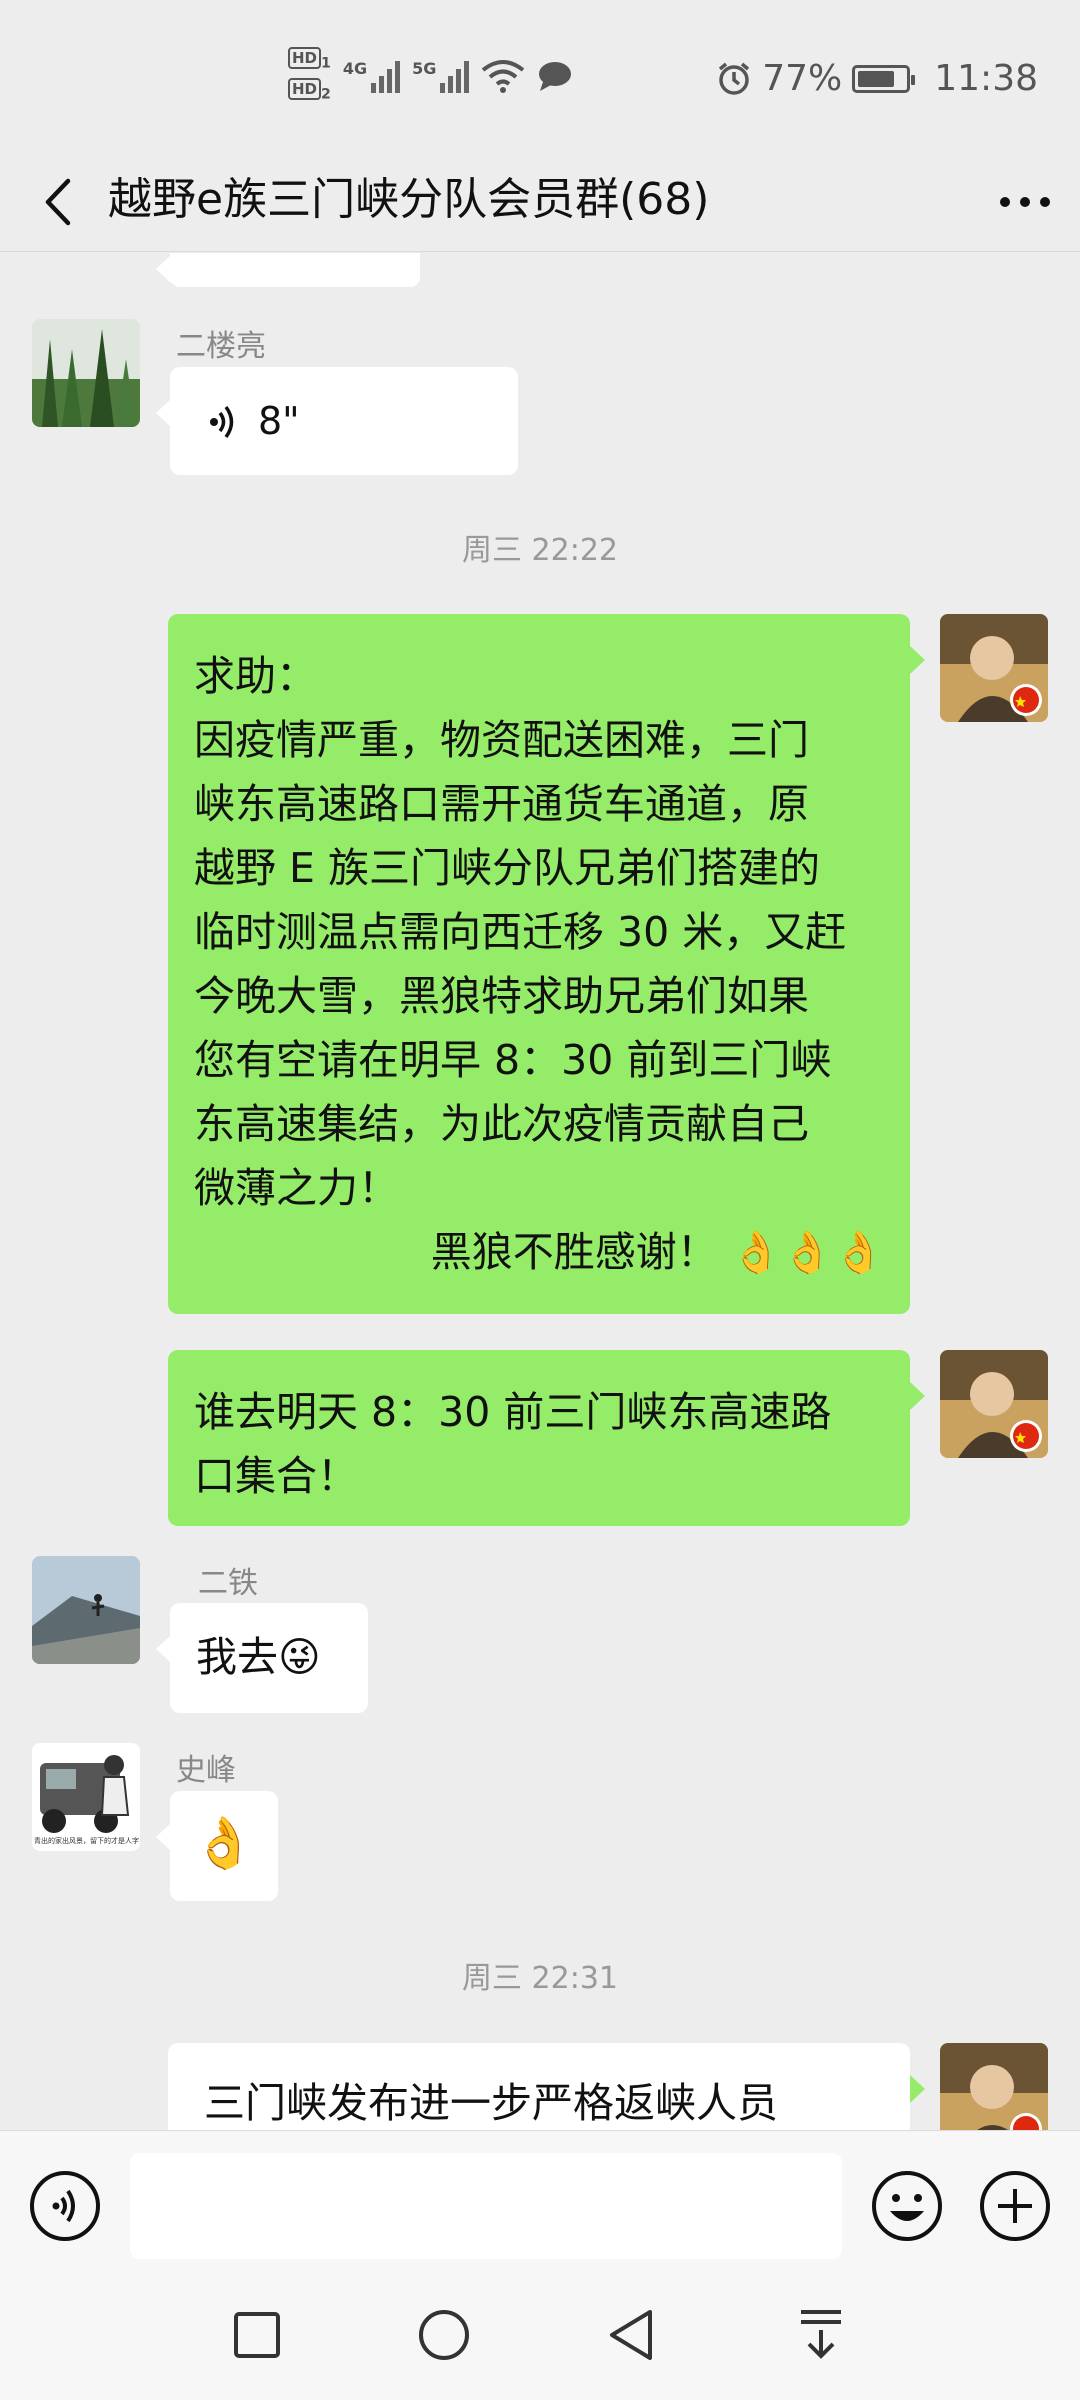 This screenshot has width=1080, height=2400. What do you see at coordinates (255, 676) in the screenshot?
I see `message-line: 求助：` at bounding box center [255, 676].